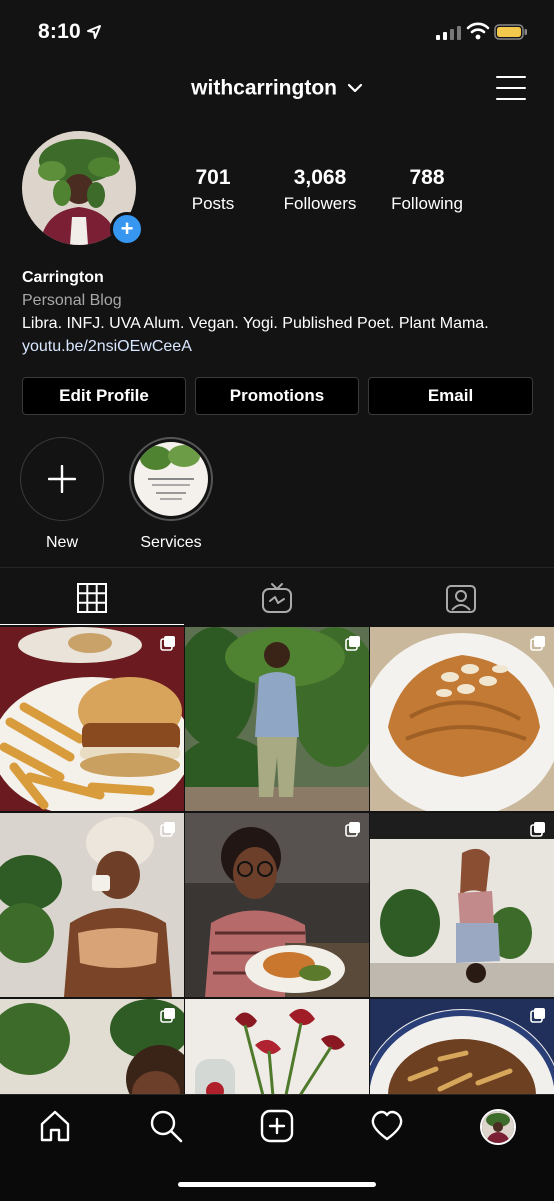 The width and height of the screenshot is (554, 1201). What do you see at coordinates (61, 542) in the screenshot?
I see `highlight-label: New` at bounding box center [61, 542].